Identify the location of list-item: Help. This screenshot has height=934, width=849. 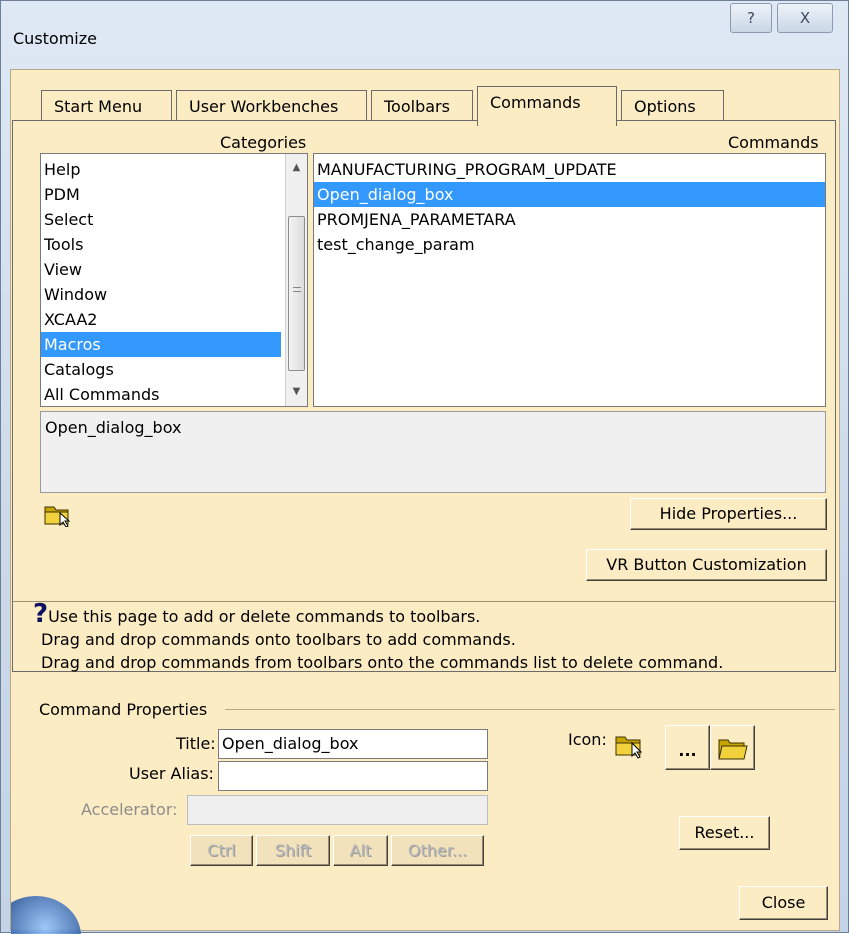
(174, 169).